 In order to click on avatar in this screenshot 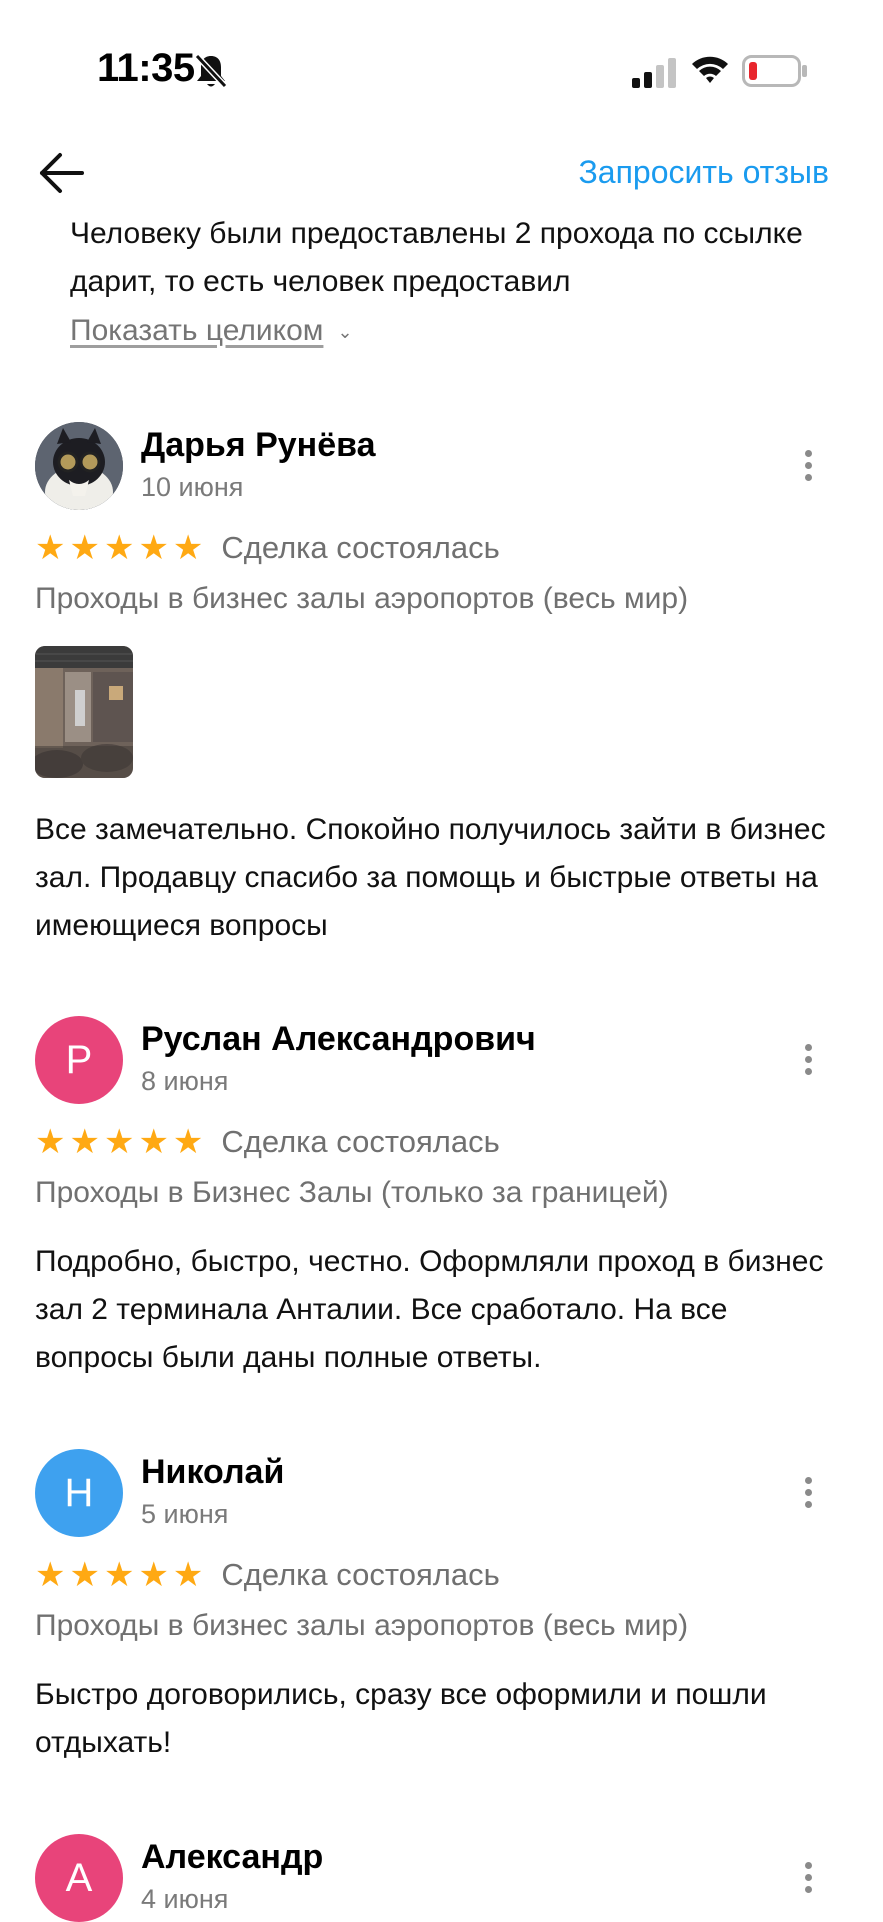, I will do `click(79, 466)`.